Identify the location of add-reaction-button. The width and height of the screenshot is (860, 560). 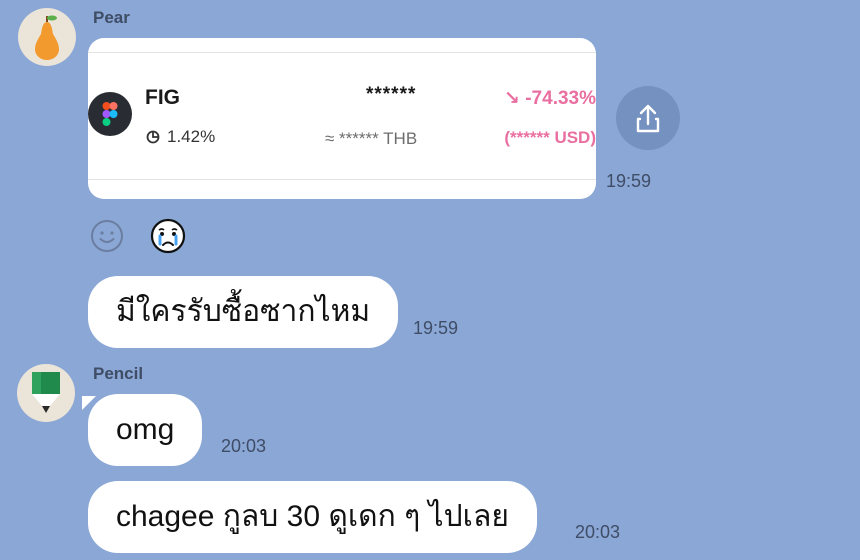
(107, 238).